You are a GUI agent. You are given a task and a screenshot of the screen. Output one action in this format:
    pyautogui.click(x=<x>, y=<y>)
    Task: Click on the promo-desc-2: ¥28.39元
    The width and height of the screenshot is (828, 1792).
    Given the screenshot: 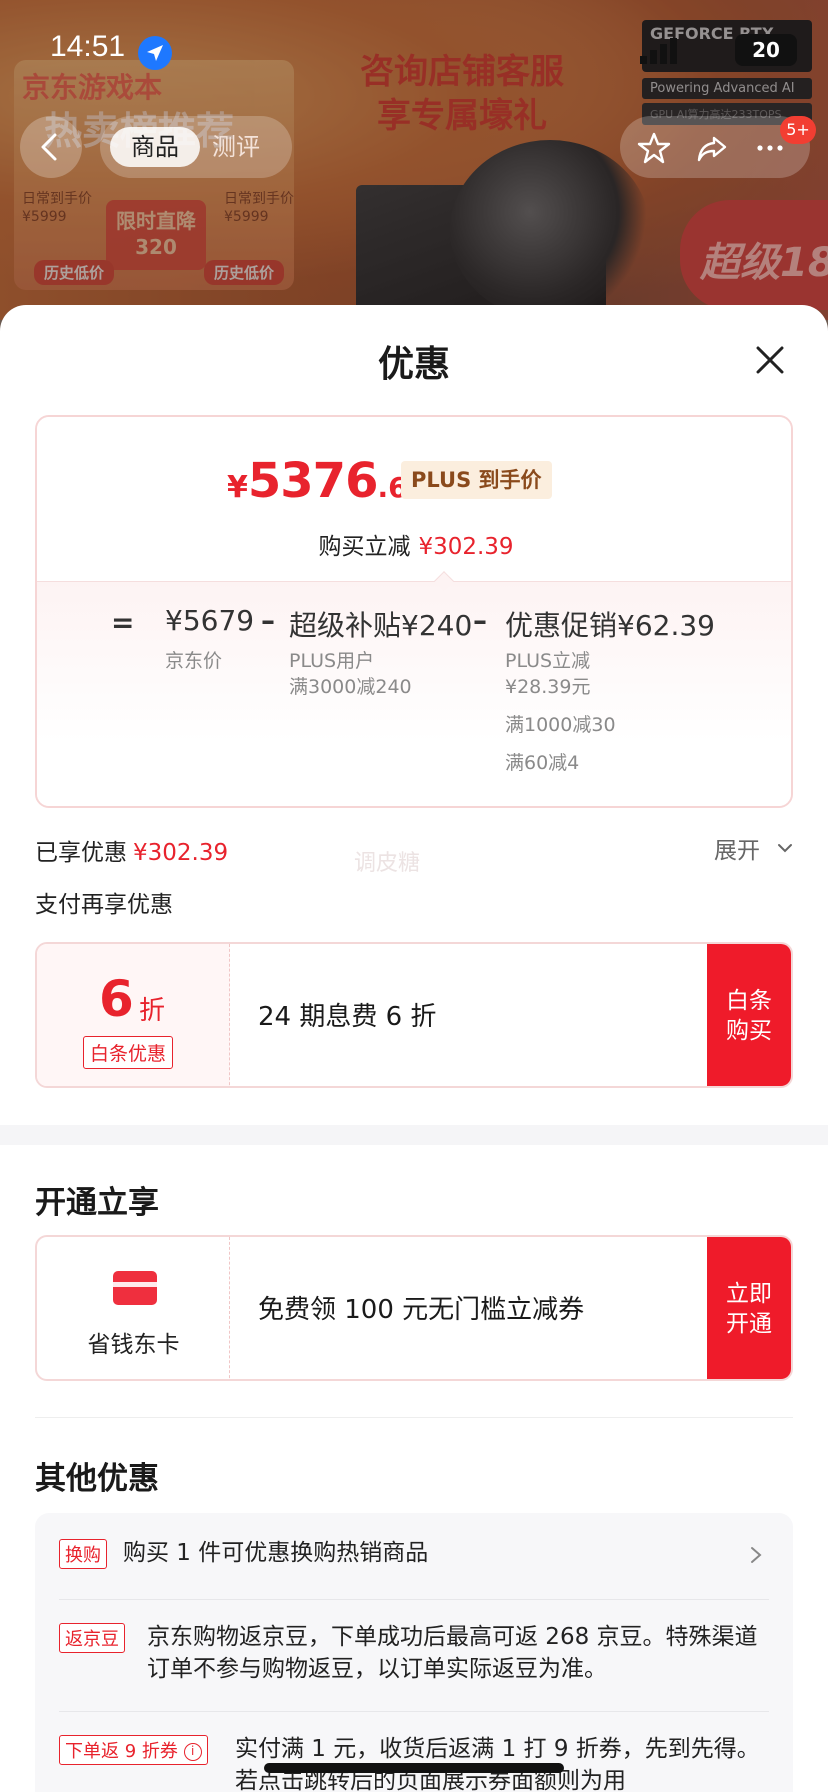 What is the action you would take?
    pyautogui.click(x=548, y=687)
    